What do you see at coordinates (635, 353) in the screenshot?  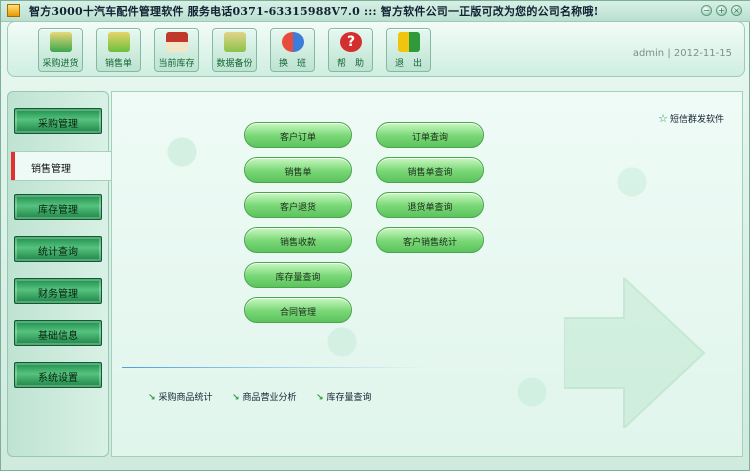 I see `arrow-watermark-icon` at bounding box center [635, 353].